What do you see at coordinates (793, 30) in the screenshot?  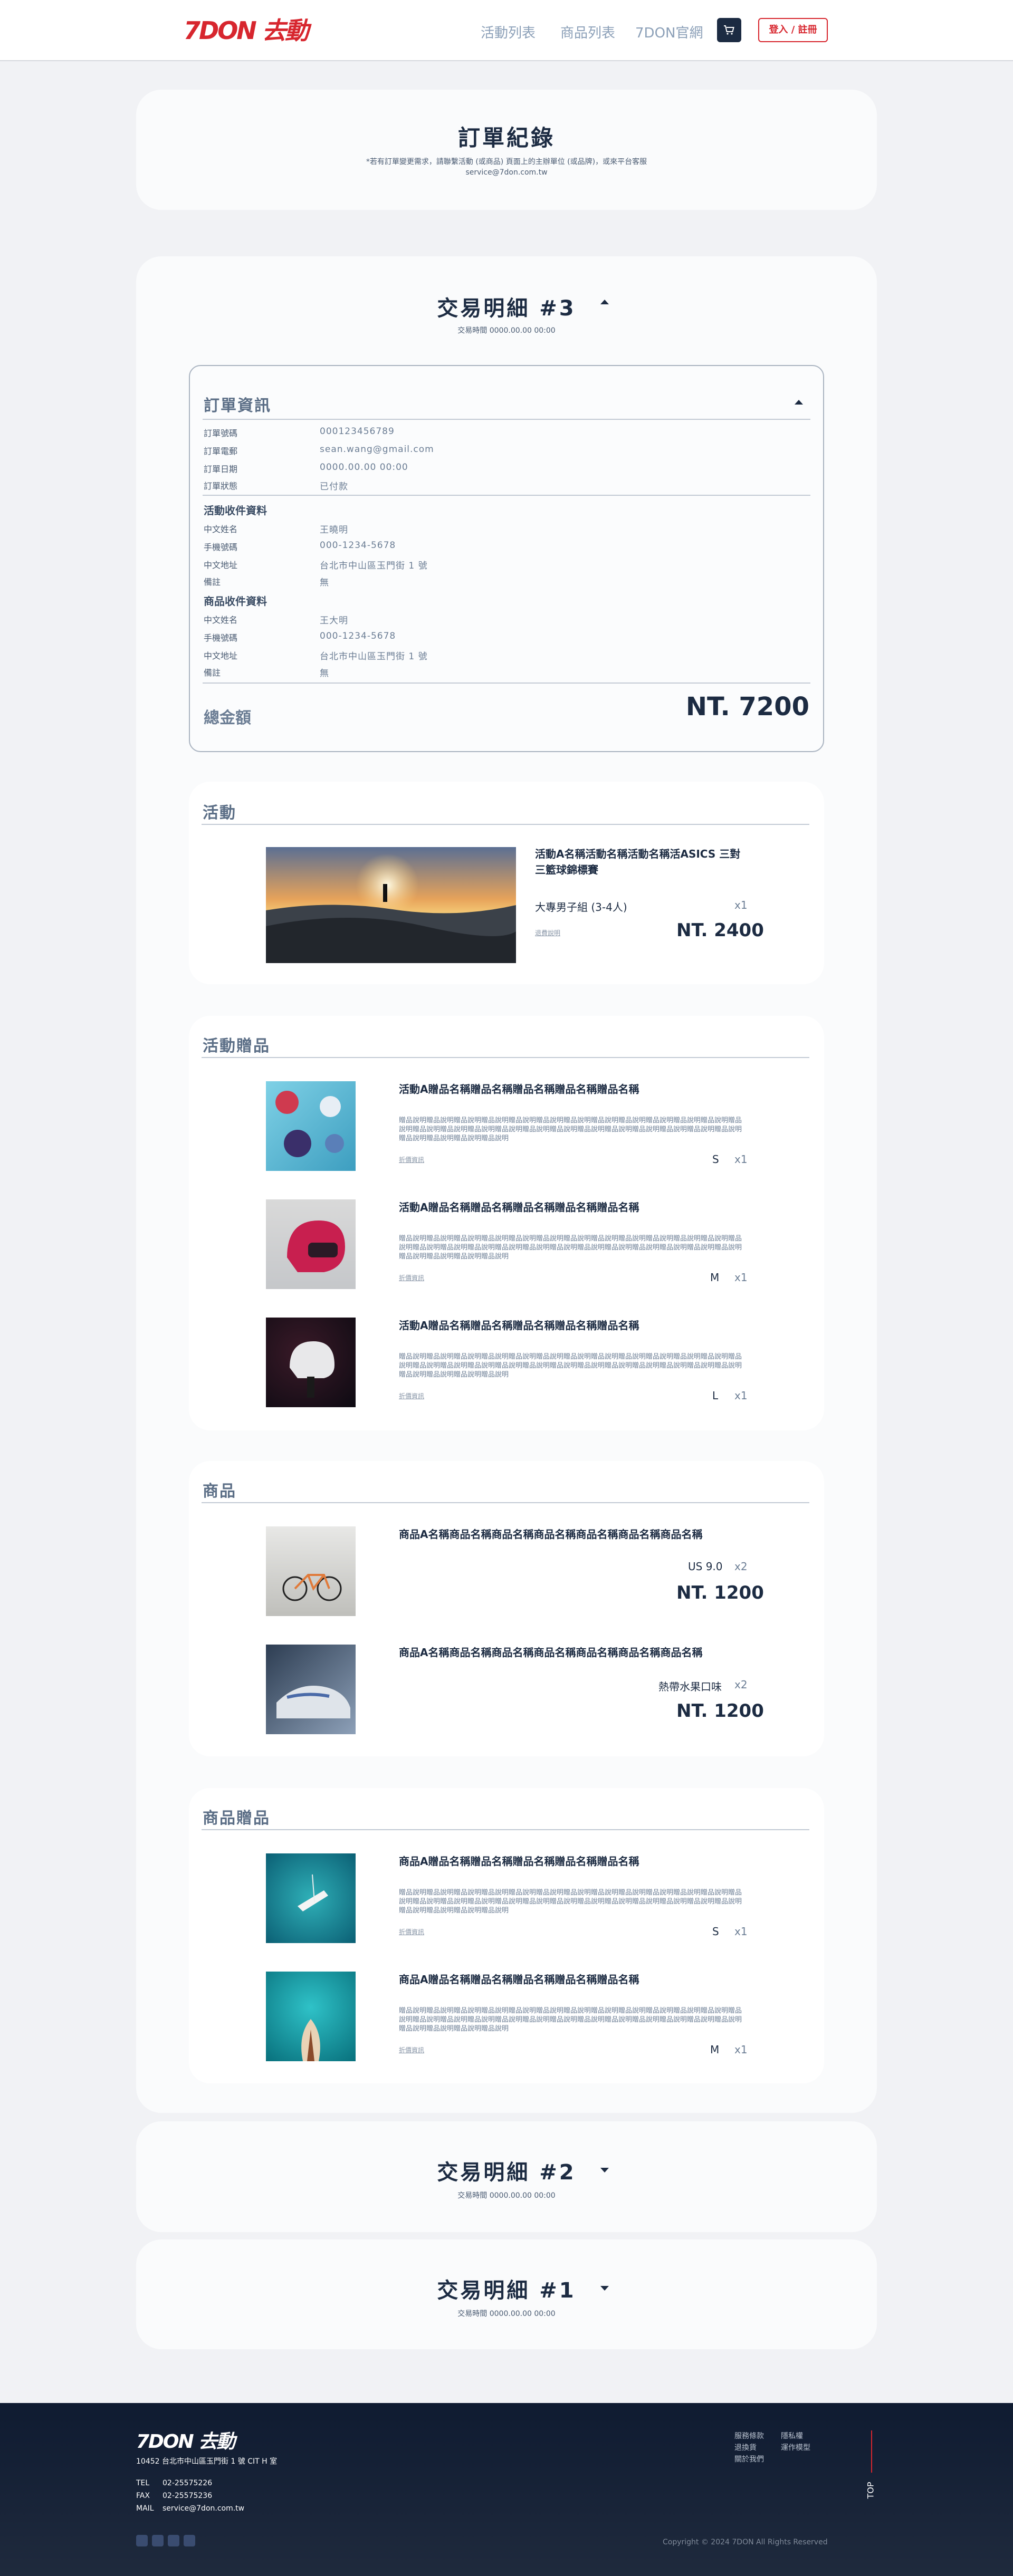 I see `login-register-button: 登入 / 註冊` at bounding box center [793, 30].